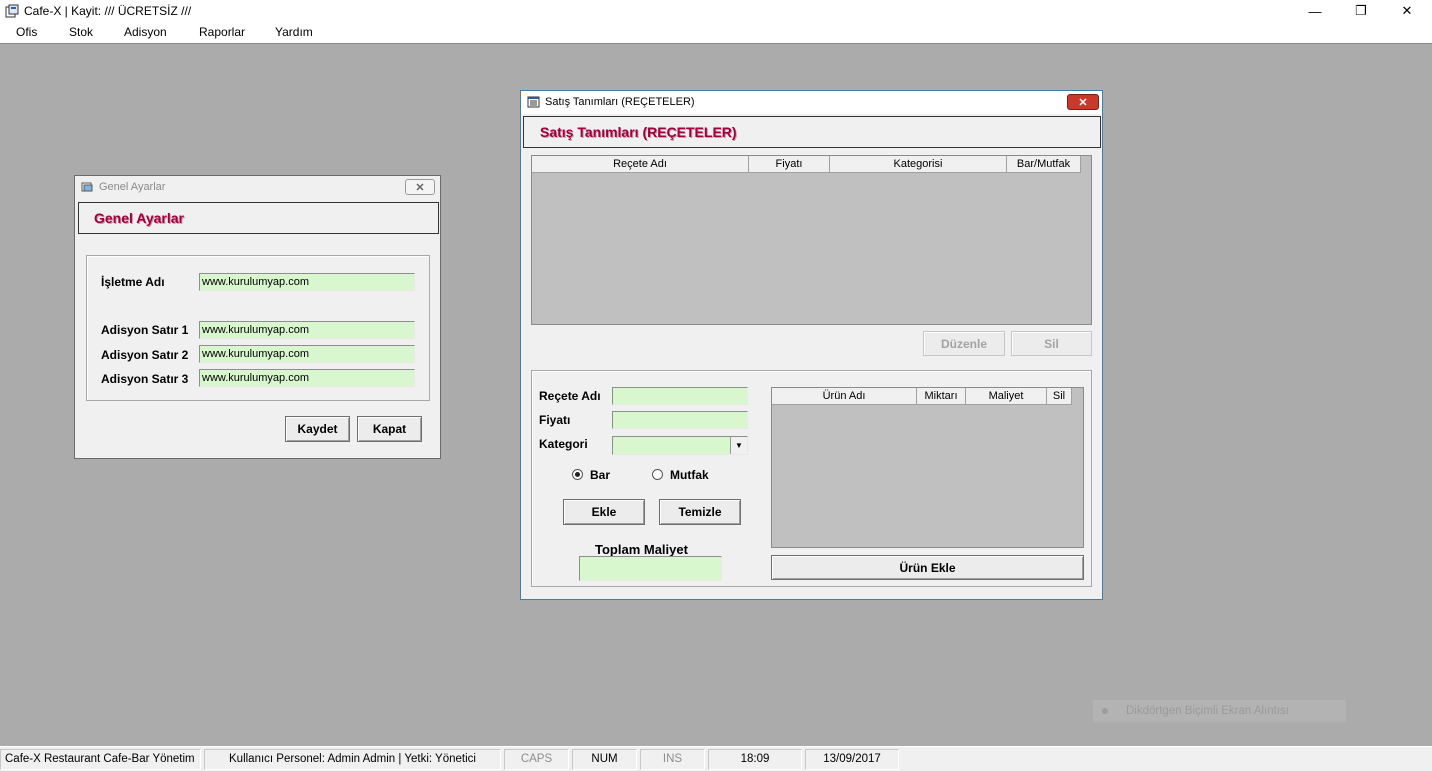 This screenshot has width=1432, height=771. I want to click on product-grid: Ürün Adı Miktarı Maliyet Sil, so click(927, 467).